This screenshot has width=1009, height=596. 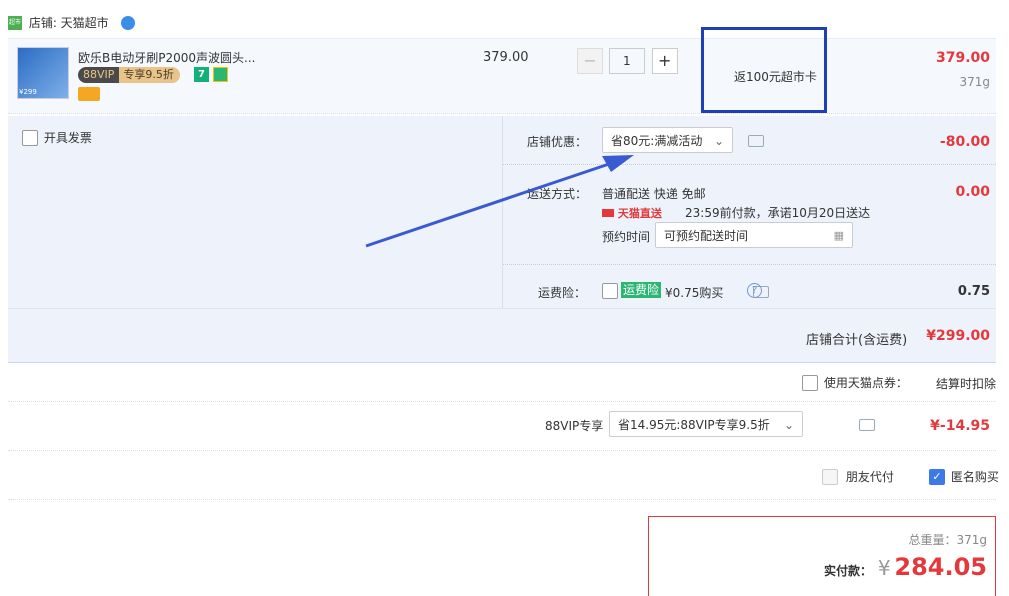 I want to click on annotation-arrow, so click(x=499, y=201).